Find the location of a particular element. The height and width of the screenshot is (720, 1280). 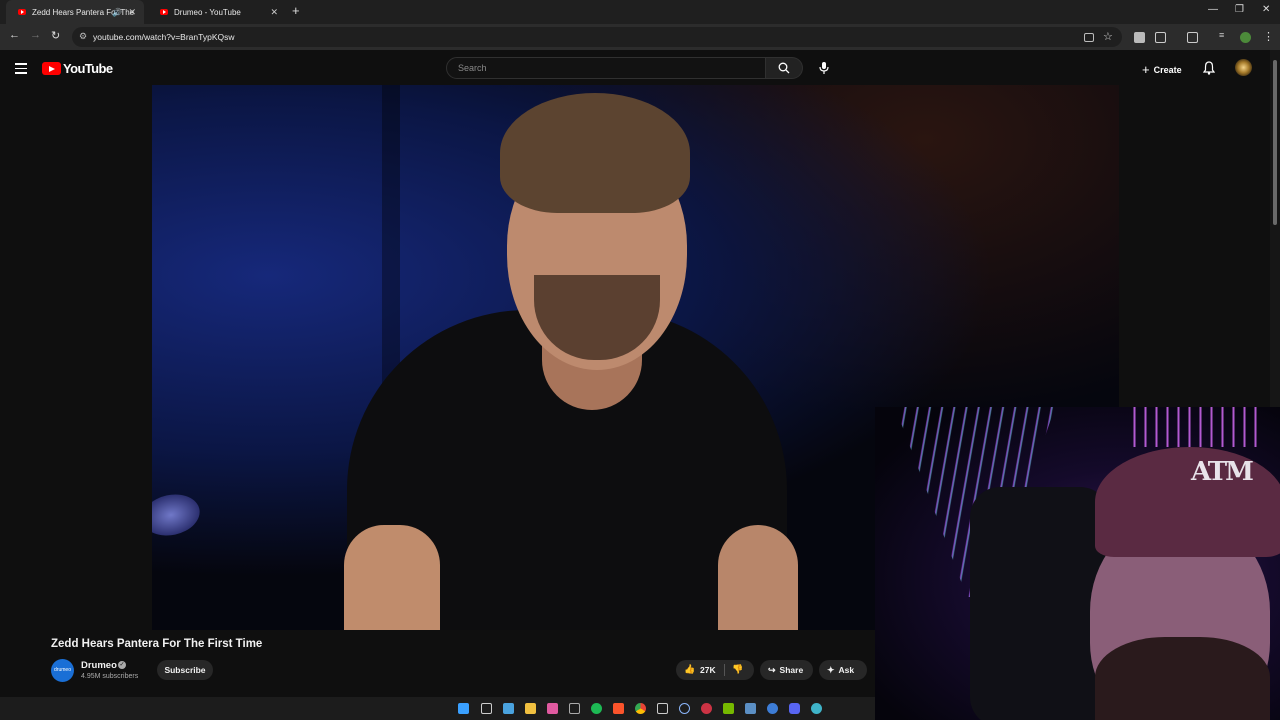

xbox-icon is located at coordinates (574, 708).